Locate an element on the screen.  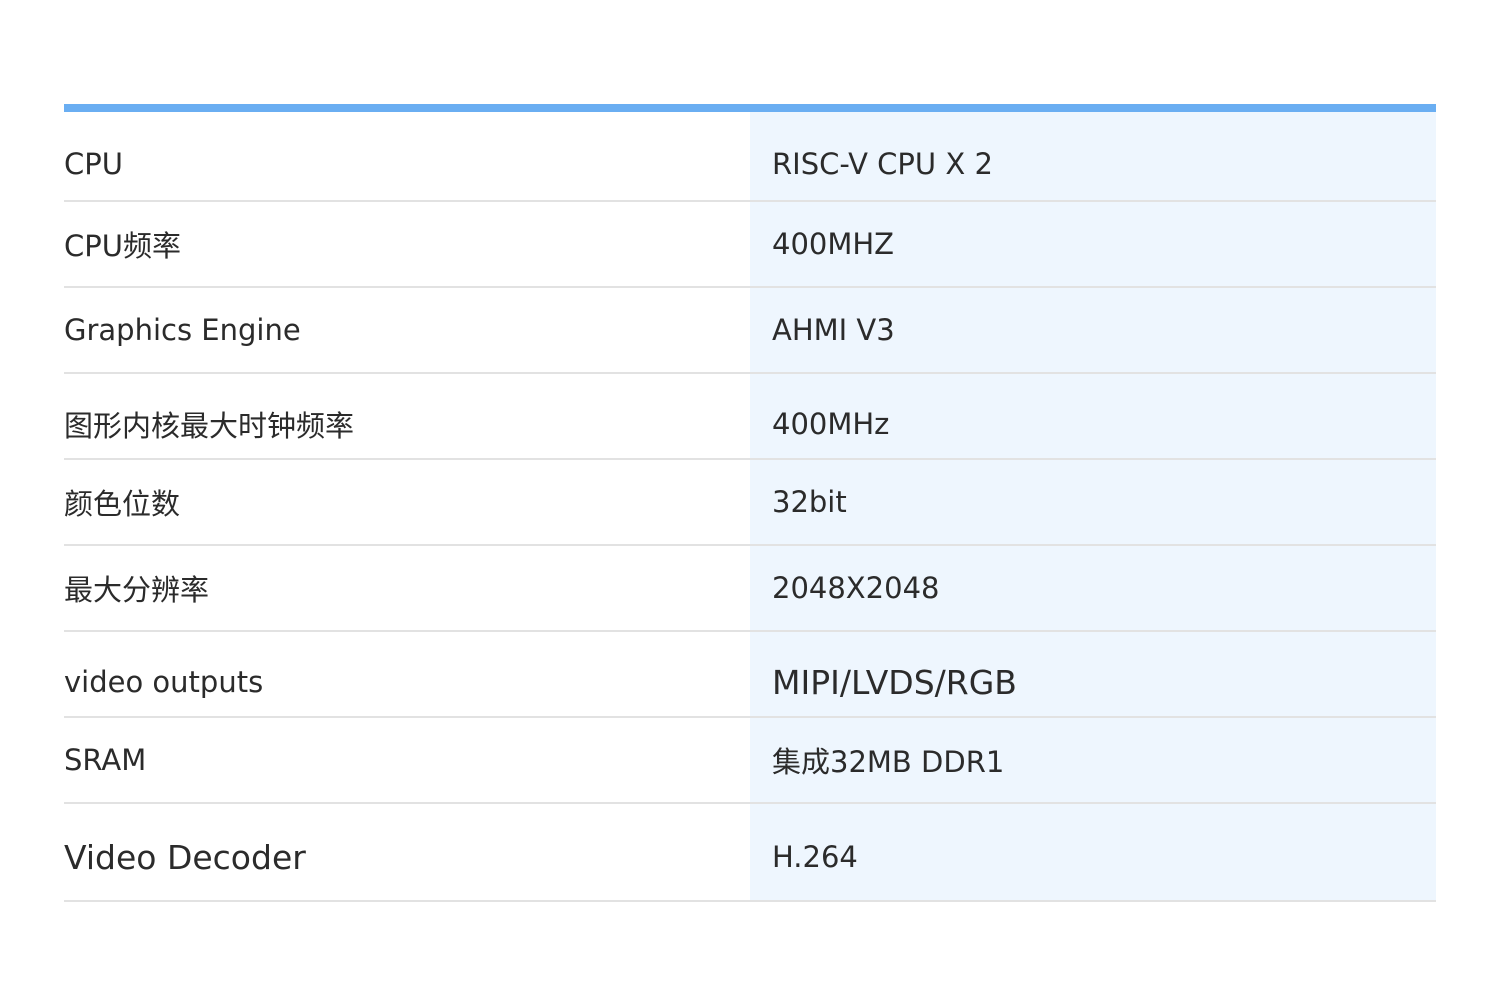
table-row: 最大分辨率 2048X2048 is located at coordinates (750, 589).